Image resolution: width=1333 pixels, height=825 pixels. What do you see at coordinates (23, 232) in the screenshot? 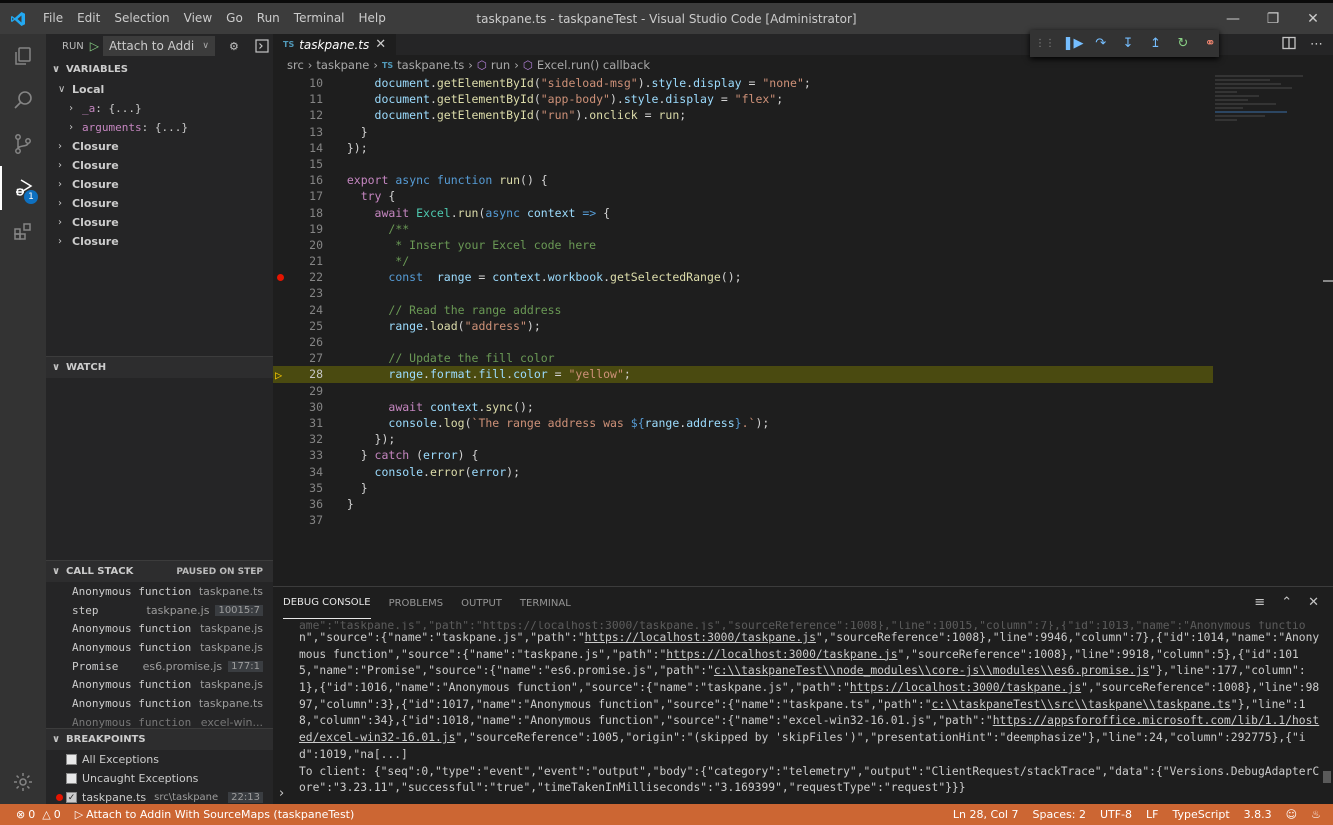
I see `extensions-icon` at bounding box center [23, 232].